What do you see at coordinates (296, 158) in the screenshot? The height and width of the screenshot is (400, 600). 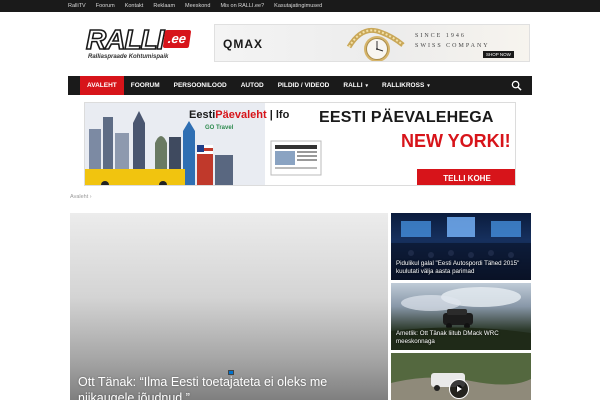 I see `newspaper-image` at bounding box center [296, 158].